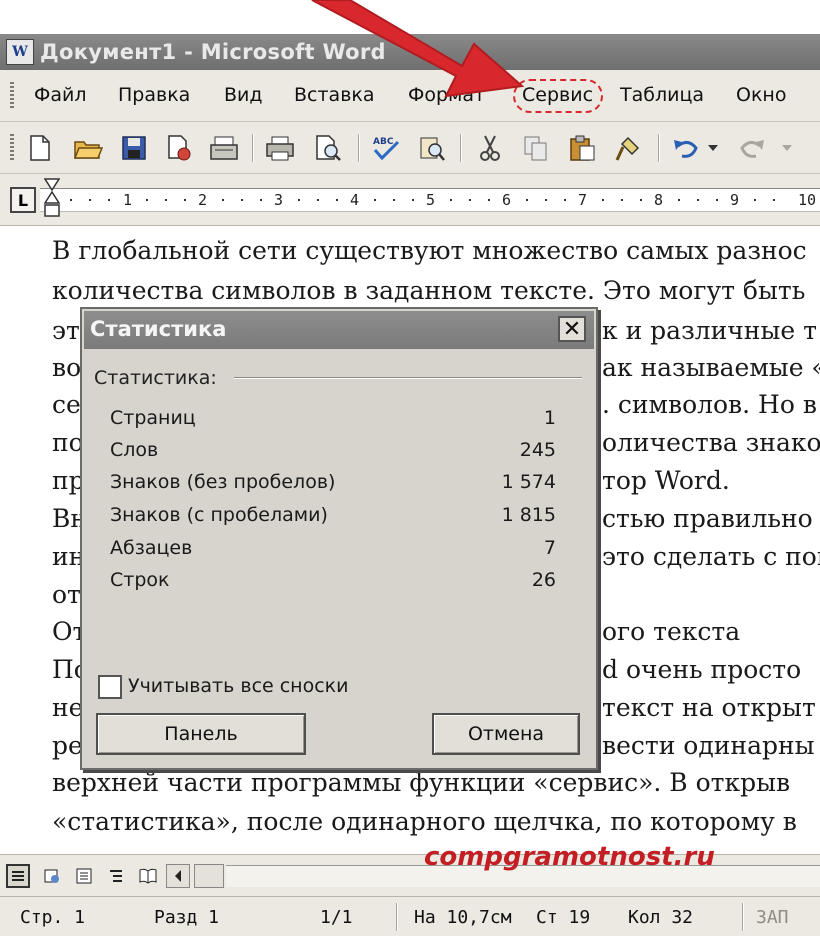 The image size is (820, 936). What do you see at coordinates (563, 917) in the screenshot?
I see `status-line: Ст 19` at bounding box center [563, 917].